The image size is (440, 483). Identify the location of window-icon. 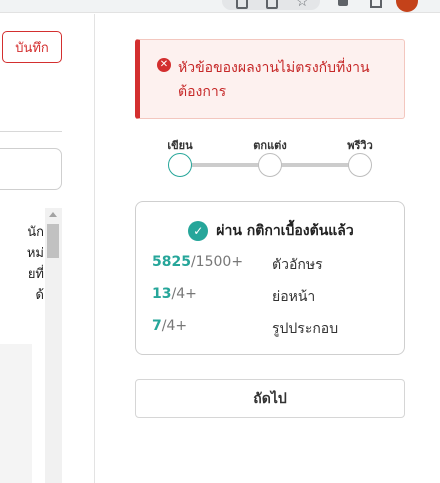
(376, 4).